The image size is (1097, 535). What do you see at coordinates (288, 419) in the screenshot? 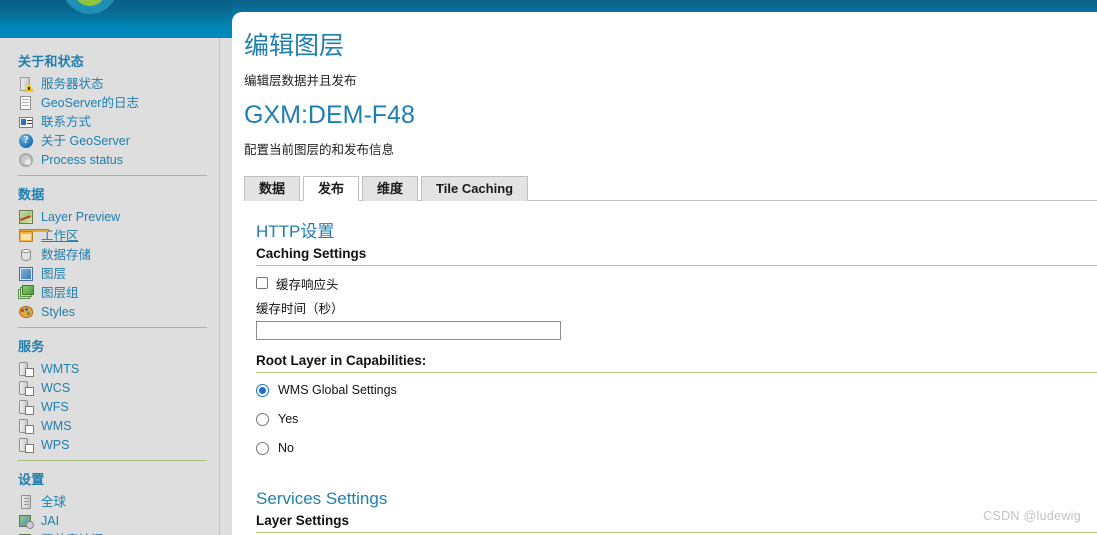
I see `root-layer-label-yes: Yes` at bounding box center [288, 419].